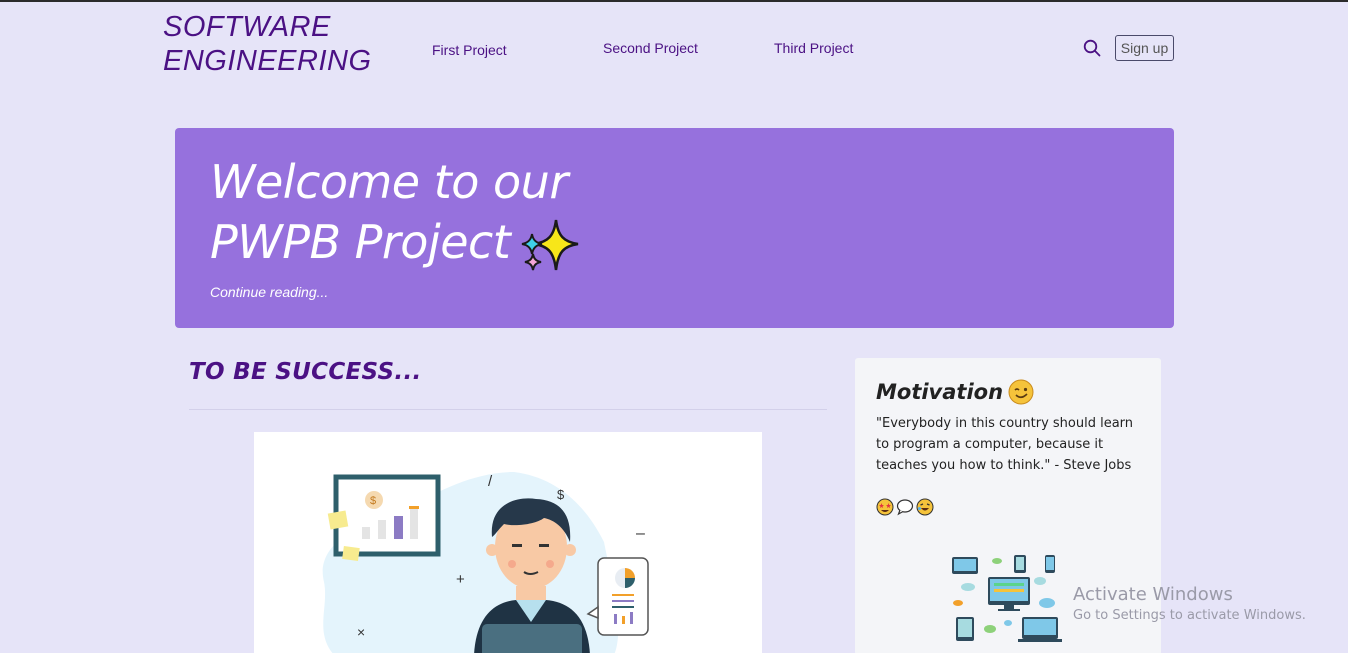  What do you see at coordinates (1092, 48) in the screenshot?
I see `search-icon` at bounding box center [1092, 48].